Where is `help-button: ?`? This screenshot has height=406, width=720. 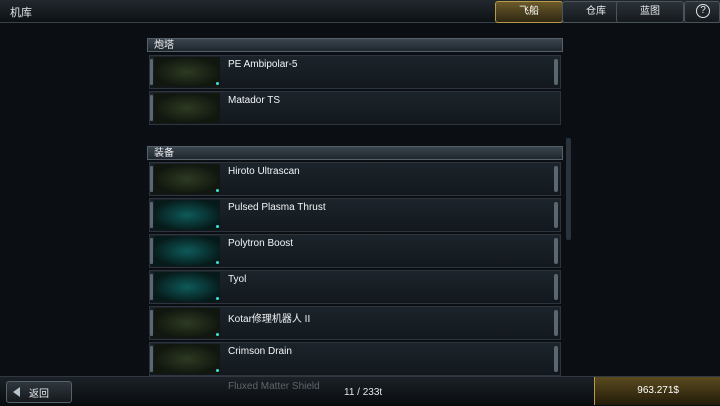
help-button: ? is located at coordinates (702, 12).